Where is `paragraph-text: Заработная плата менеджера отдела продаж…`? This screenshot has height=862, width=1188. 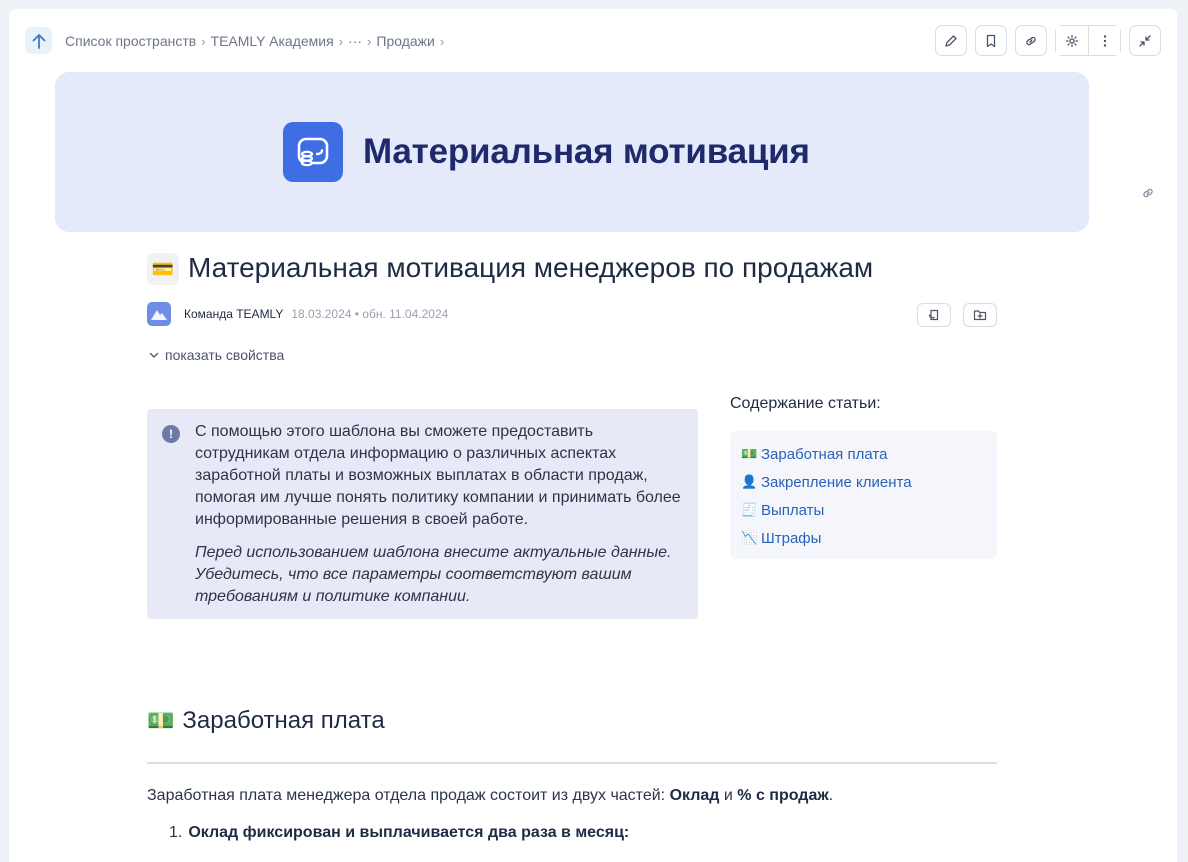
paragraph-text: Заработная плата менеджера отдела продаж… is located at coordinates (408, 795).